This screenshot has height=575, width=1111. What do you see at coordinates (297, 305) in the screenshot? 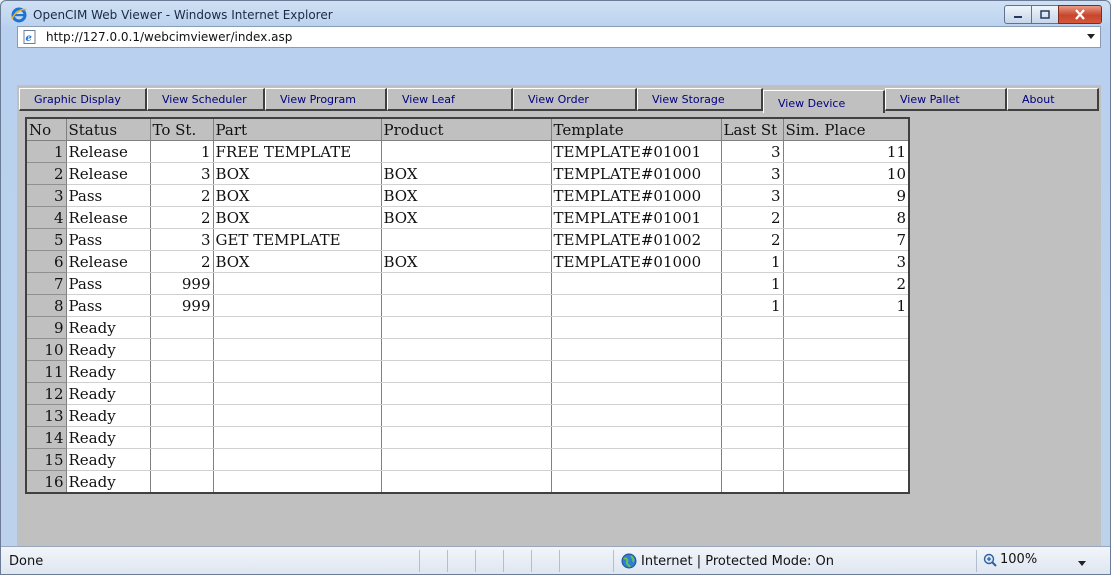
I see `cell-part` at bounding box center [297, 305].